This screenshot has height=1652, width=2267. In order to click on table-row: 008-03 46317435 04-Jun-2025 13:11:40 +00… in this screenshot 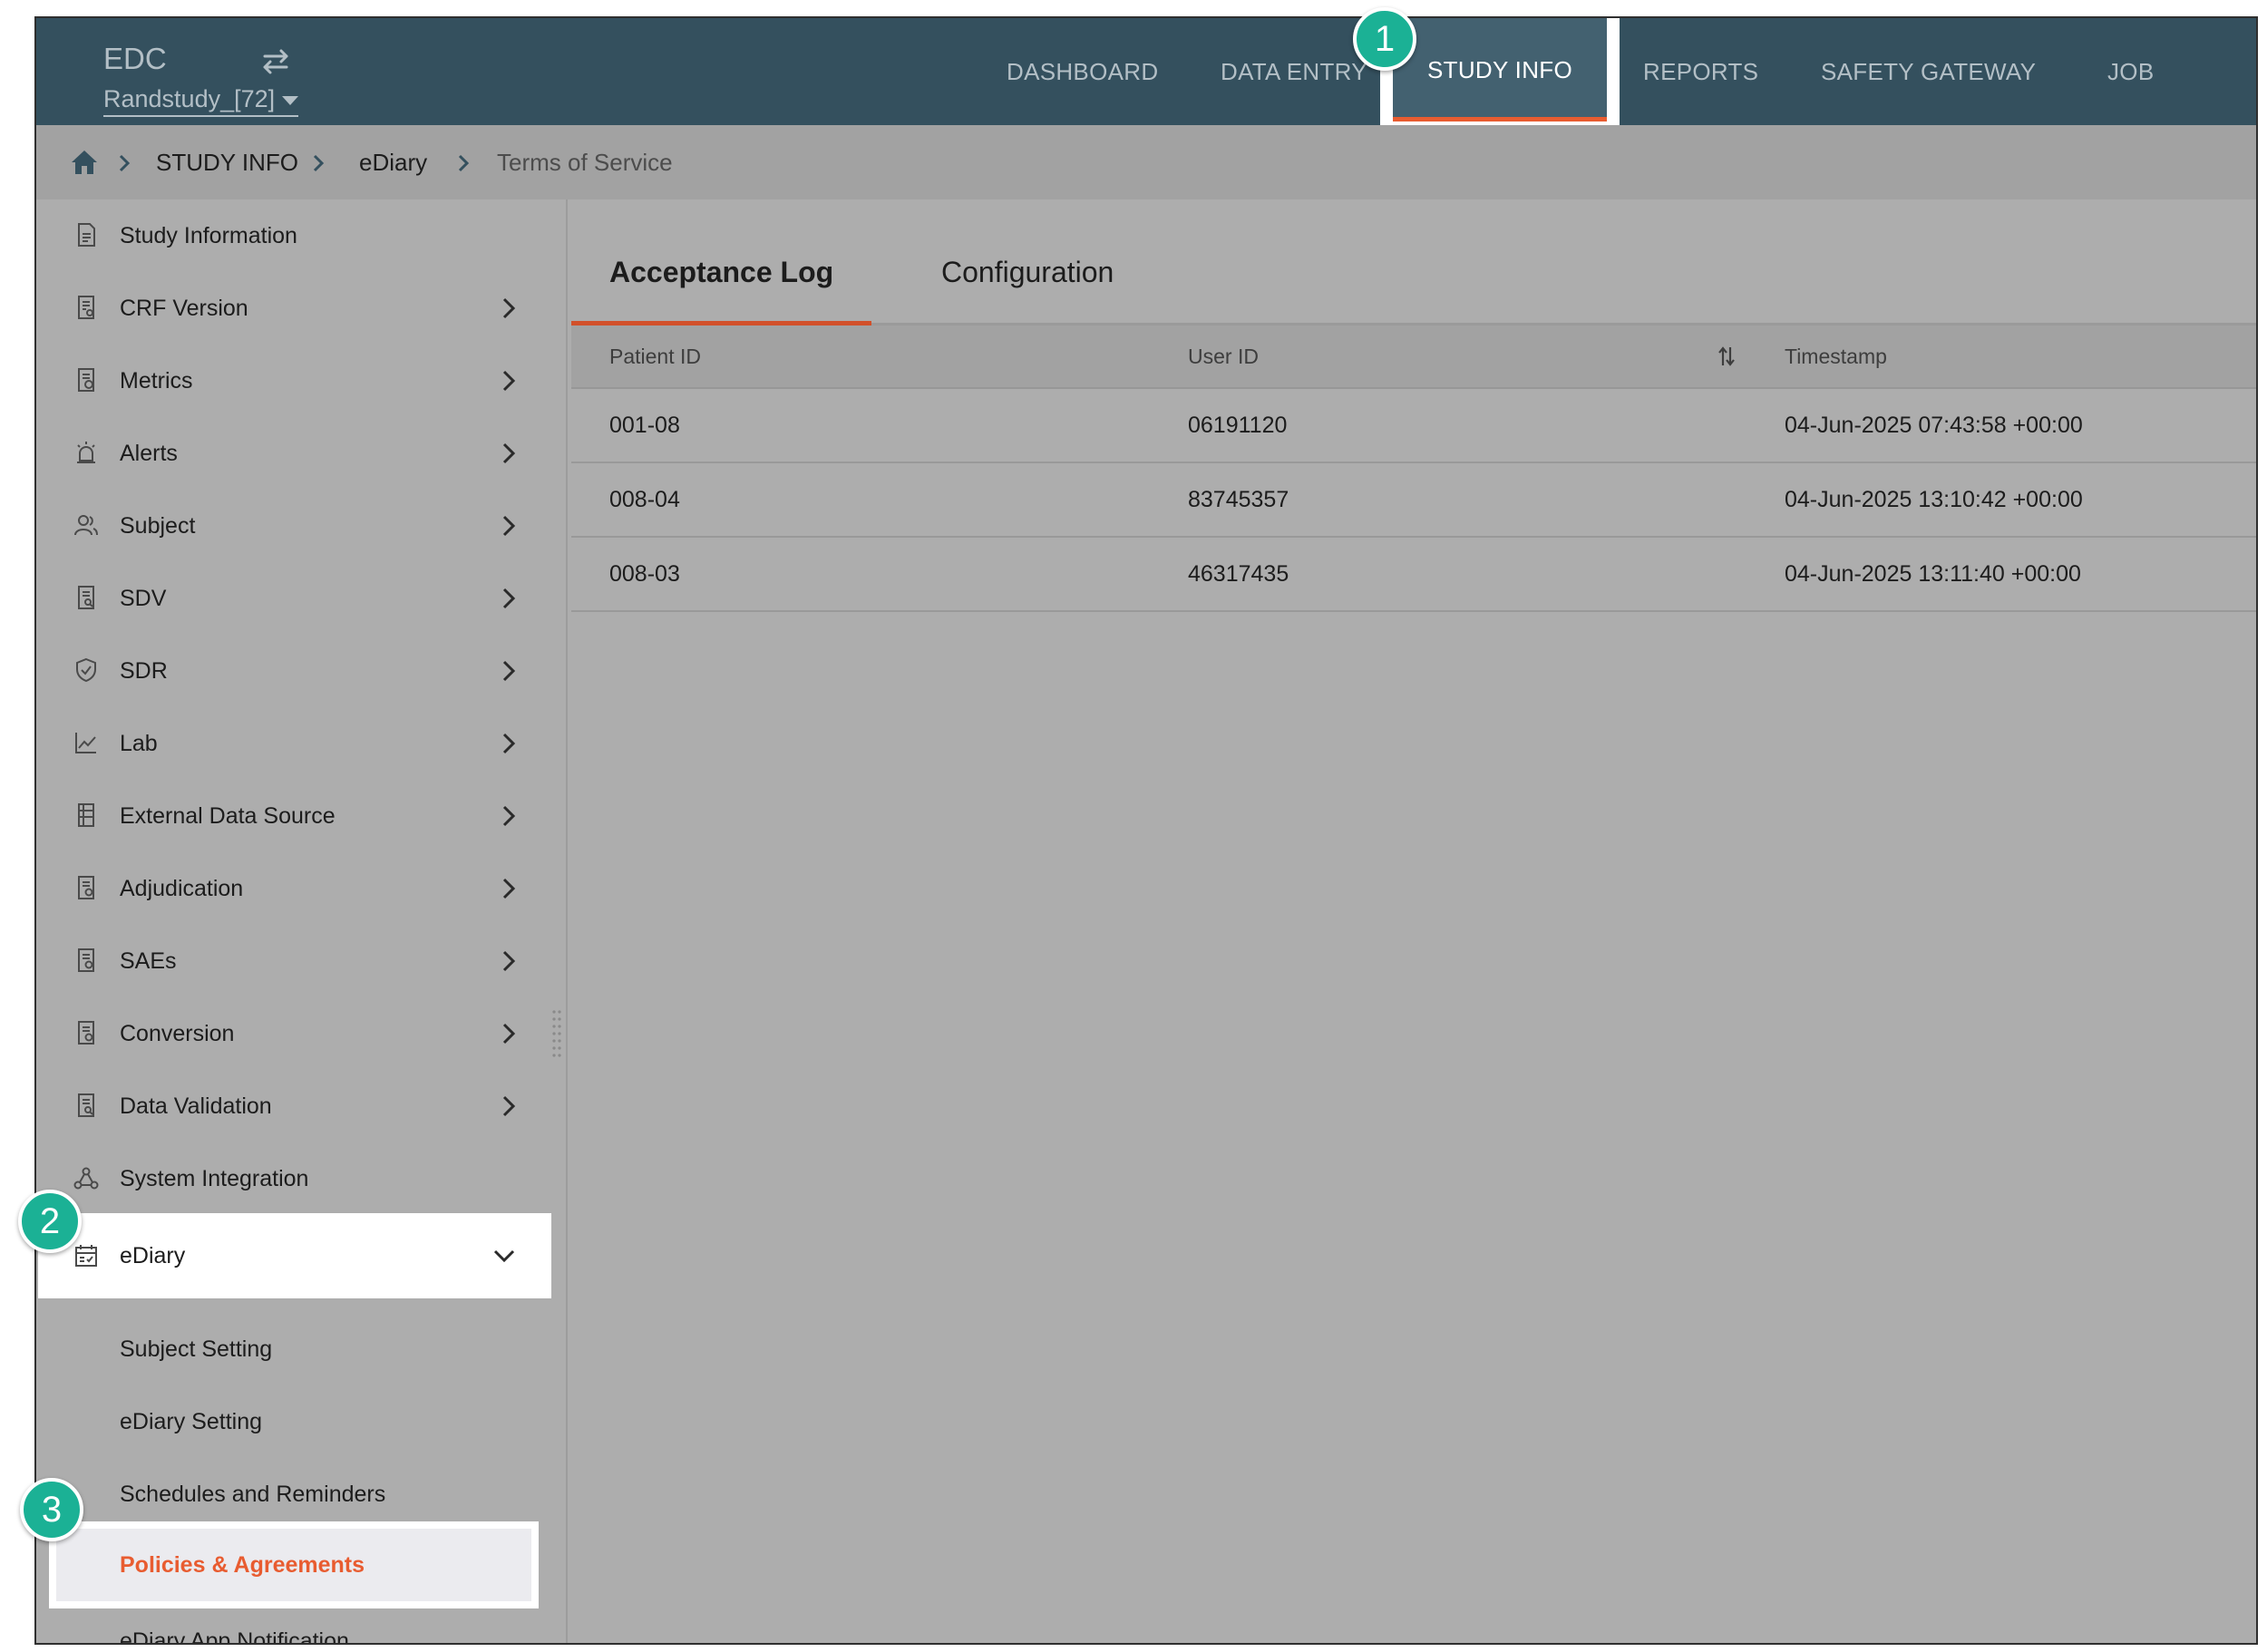, I will do `click(1414, 575)`.